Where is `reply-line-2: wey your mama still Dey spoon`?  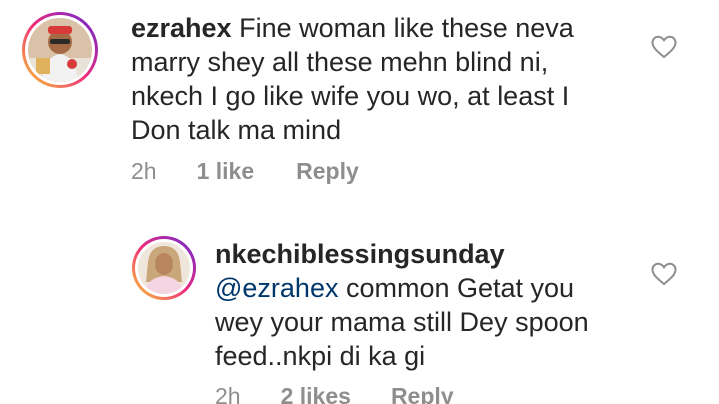 reply-line-2: wey your mama still Dey spoon is located at coordinates (402, 322).